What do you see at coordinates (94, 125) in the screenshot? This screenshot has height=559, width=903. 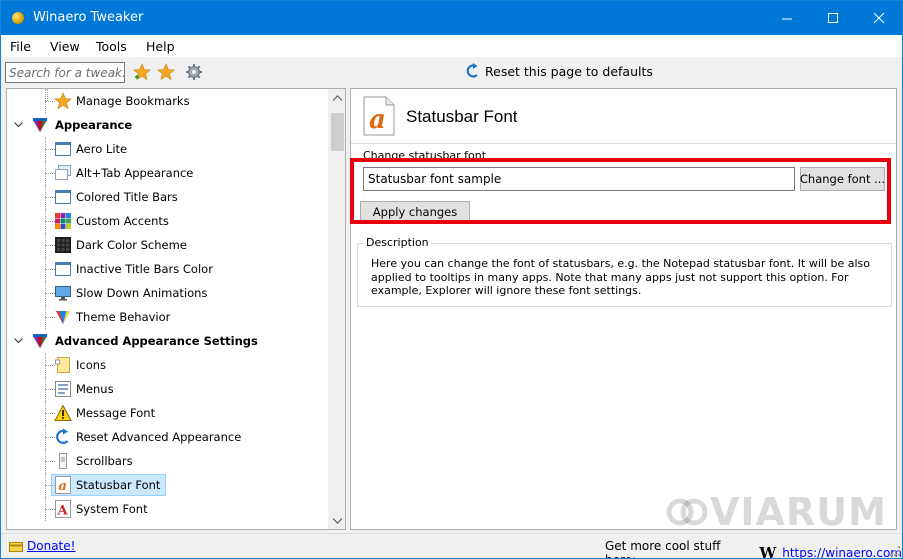 I see `tree-item-label: Appearance` at bounding box center [94, 125].